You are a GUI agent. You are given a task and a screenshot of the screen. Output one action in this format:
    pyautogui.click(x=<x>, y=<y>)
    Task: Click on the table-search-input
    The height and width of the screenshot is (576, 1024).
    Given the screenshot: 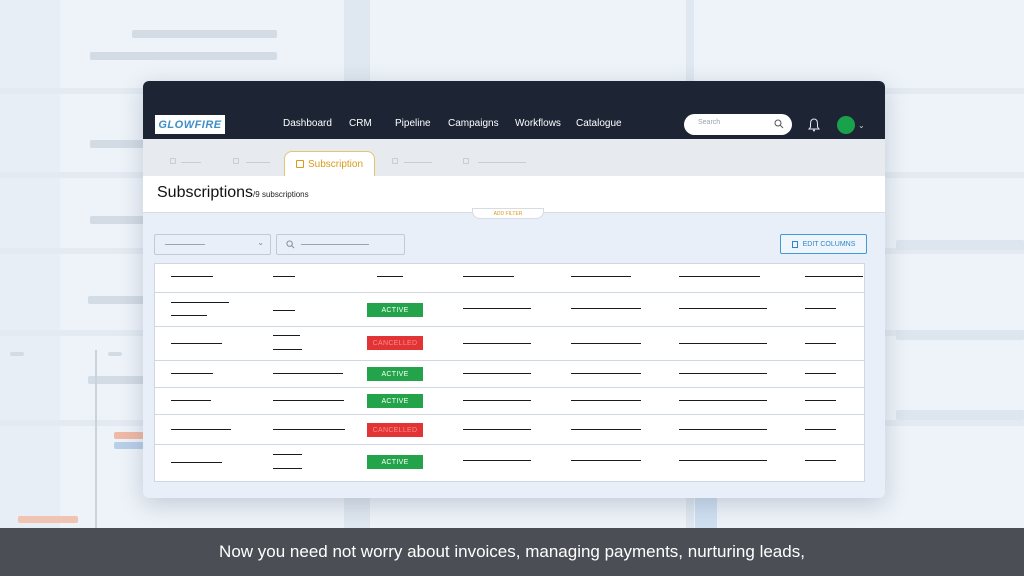 What is the action you would take?
    pyautogui.click(x=340, y=244)
    